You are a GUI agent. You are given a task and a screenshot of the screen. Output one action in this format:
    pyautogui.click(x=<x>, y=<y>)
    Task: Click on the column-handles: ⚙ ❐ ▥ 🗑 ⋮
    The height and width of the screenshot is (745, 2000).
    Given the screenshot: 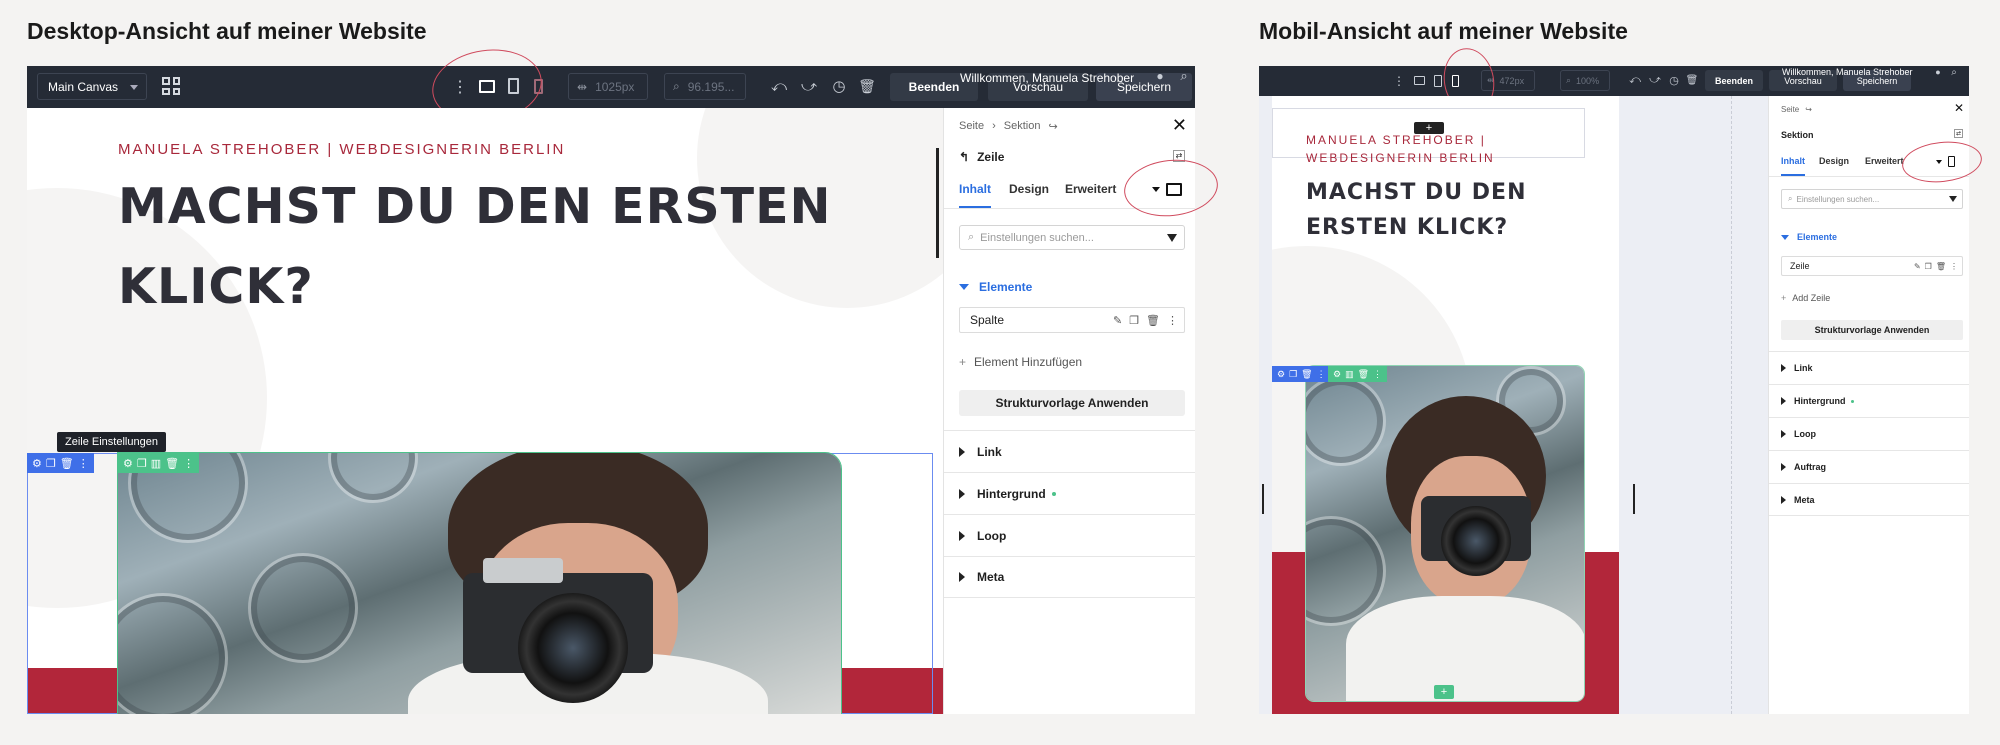 What is the action you would take?
    pyautogui.click(x=159, y=463)
    